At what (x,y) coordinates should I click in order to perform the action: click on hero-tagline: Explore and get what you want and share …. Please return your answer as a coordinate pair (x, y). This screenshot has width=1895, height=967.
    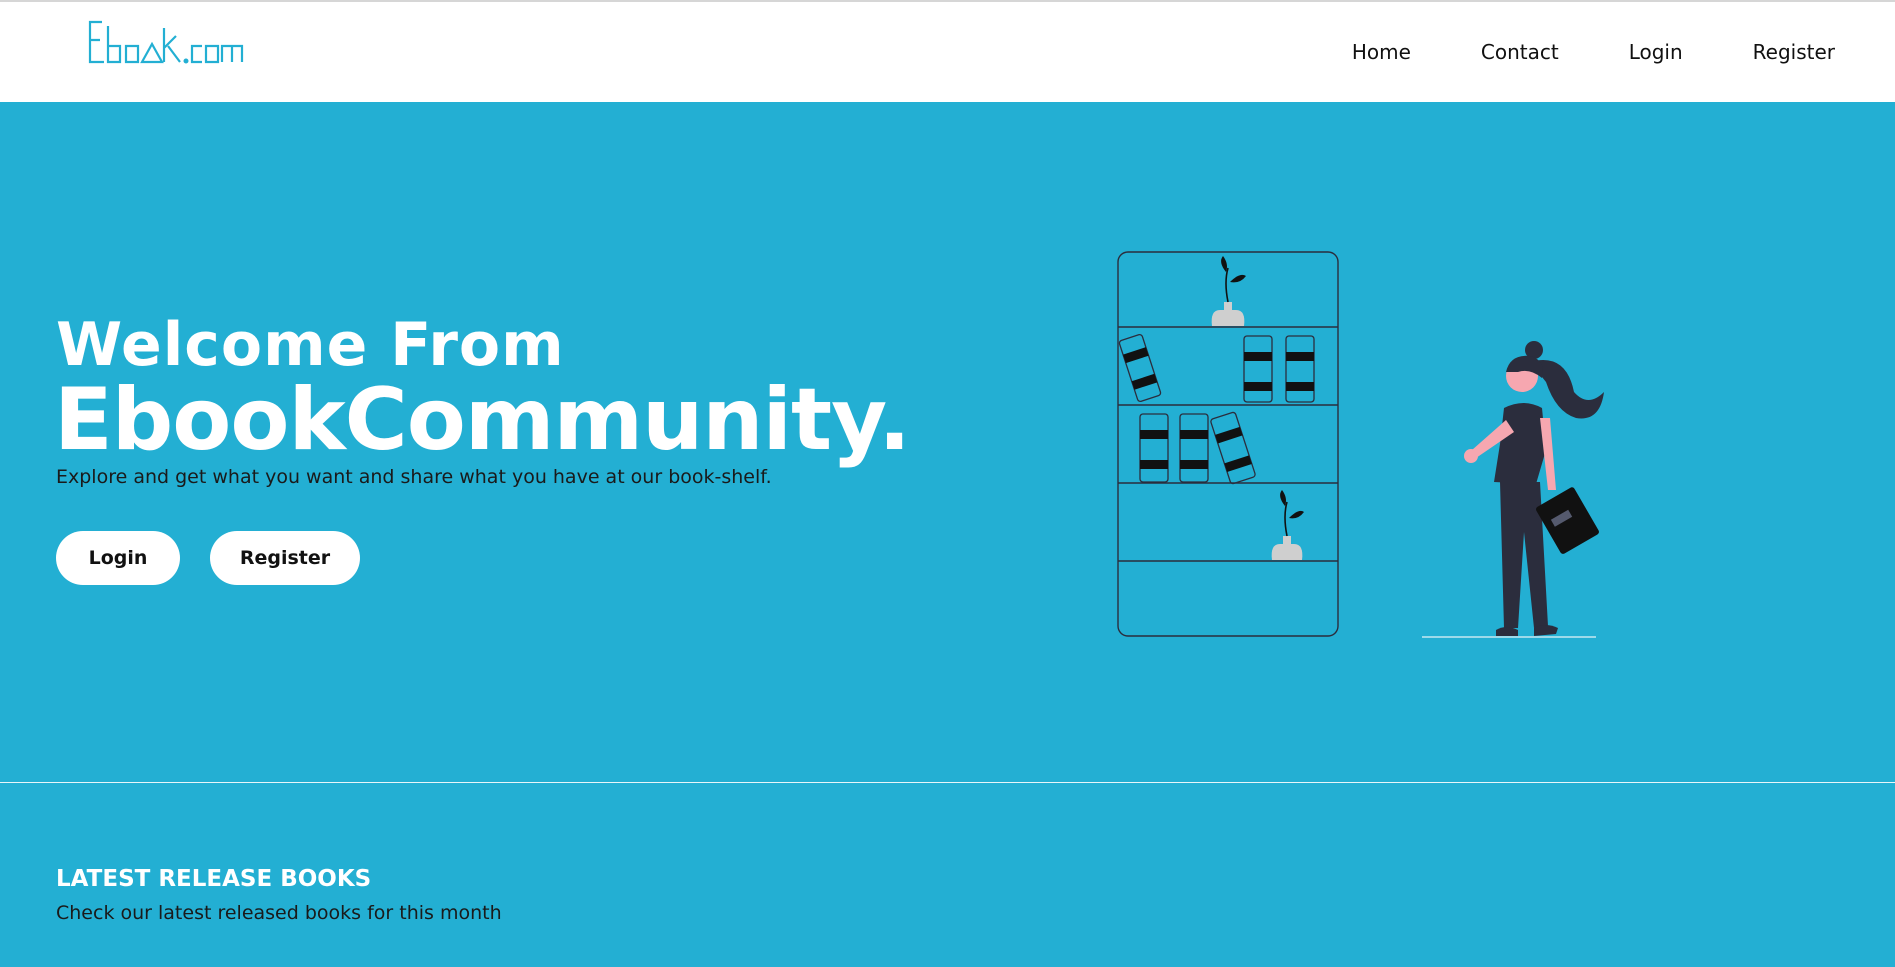
    Looking at the image, I should click on (414, 477).